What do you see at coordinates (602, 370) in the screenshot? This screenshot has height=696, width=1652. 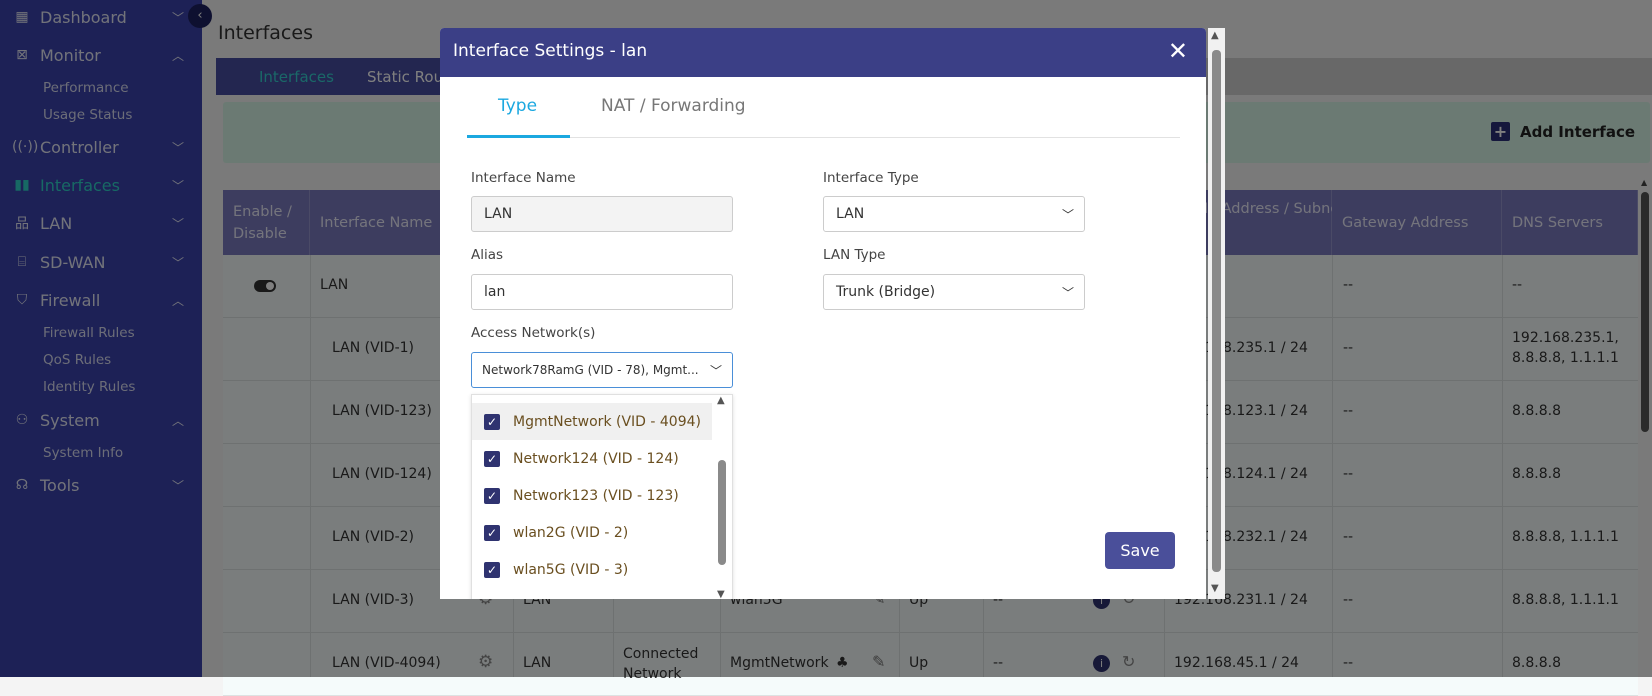 I see `access-networks-select: Network78RamG (VID - 78), Mgmt... ﹀` at bounding box center [602, 370].